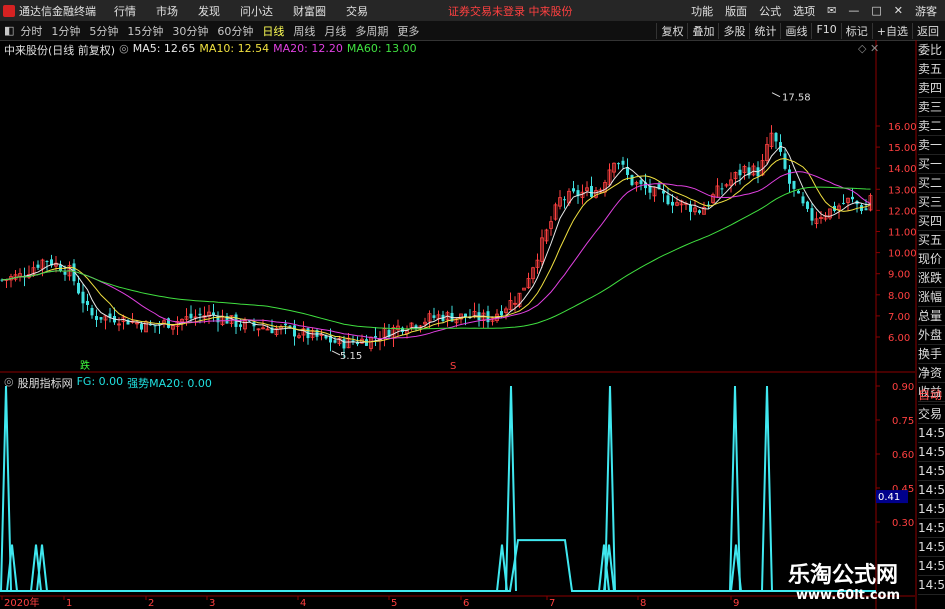 This screenshot has width=945, height=609. Describe the element at coordinates (831, 10) in the screenshot. I see `message-icon: ✉` at that location.